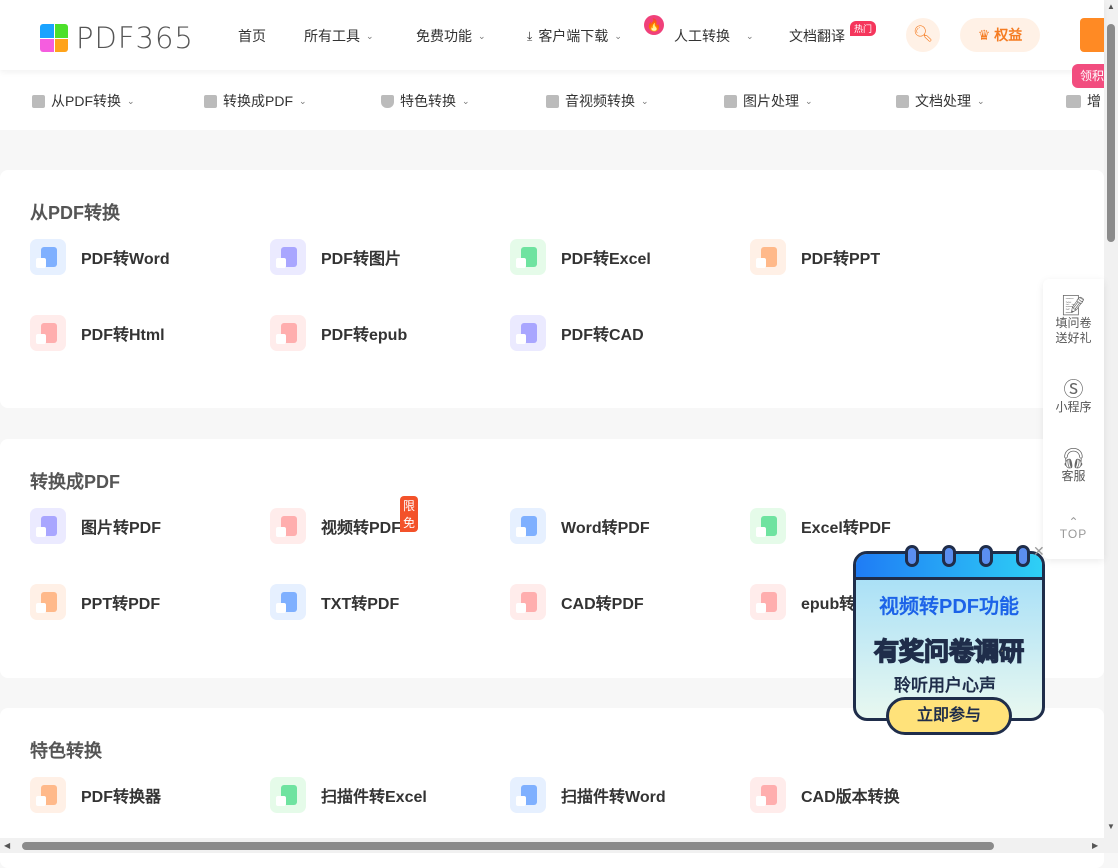 This screenshot has height=868, width=1118. What do you see at coordinates (332, 36) in the screenshot?
I see `nav-label: 所有工具` at bounding box center [332, 36].